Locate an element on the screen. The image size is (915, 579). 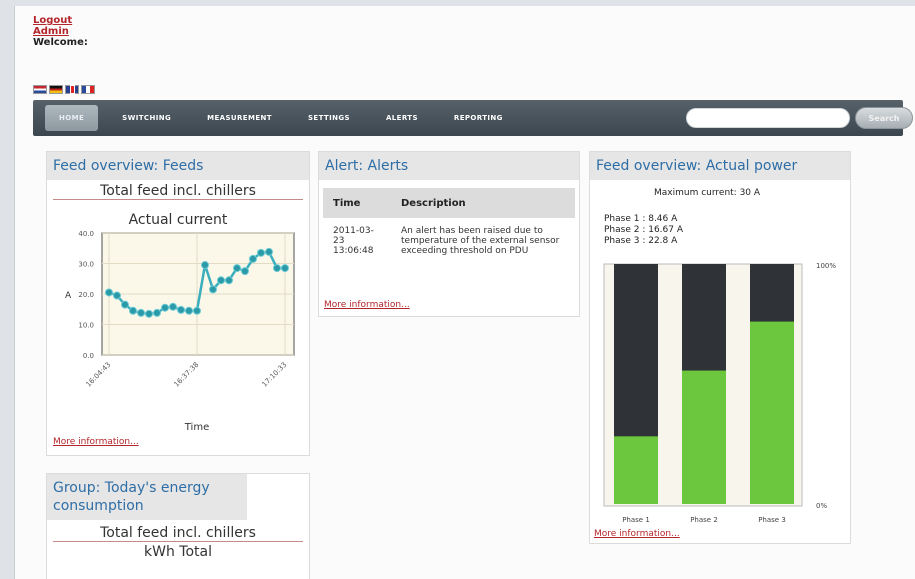
nav-reporting: REPORTING is located at coordinates (478, 118).